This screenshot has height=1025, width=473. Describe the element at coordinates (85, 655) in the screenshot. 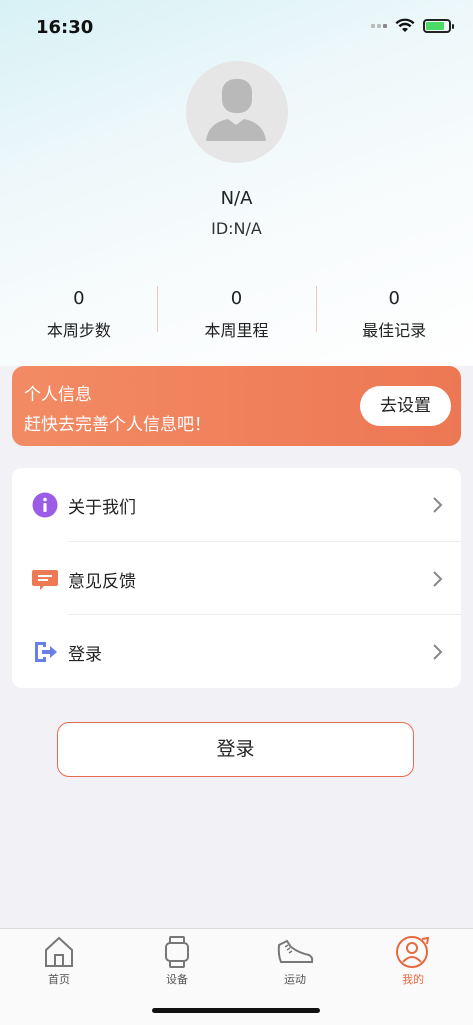

I see `menu-label: 登录` at that location.